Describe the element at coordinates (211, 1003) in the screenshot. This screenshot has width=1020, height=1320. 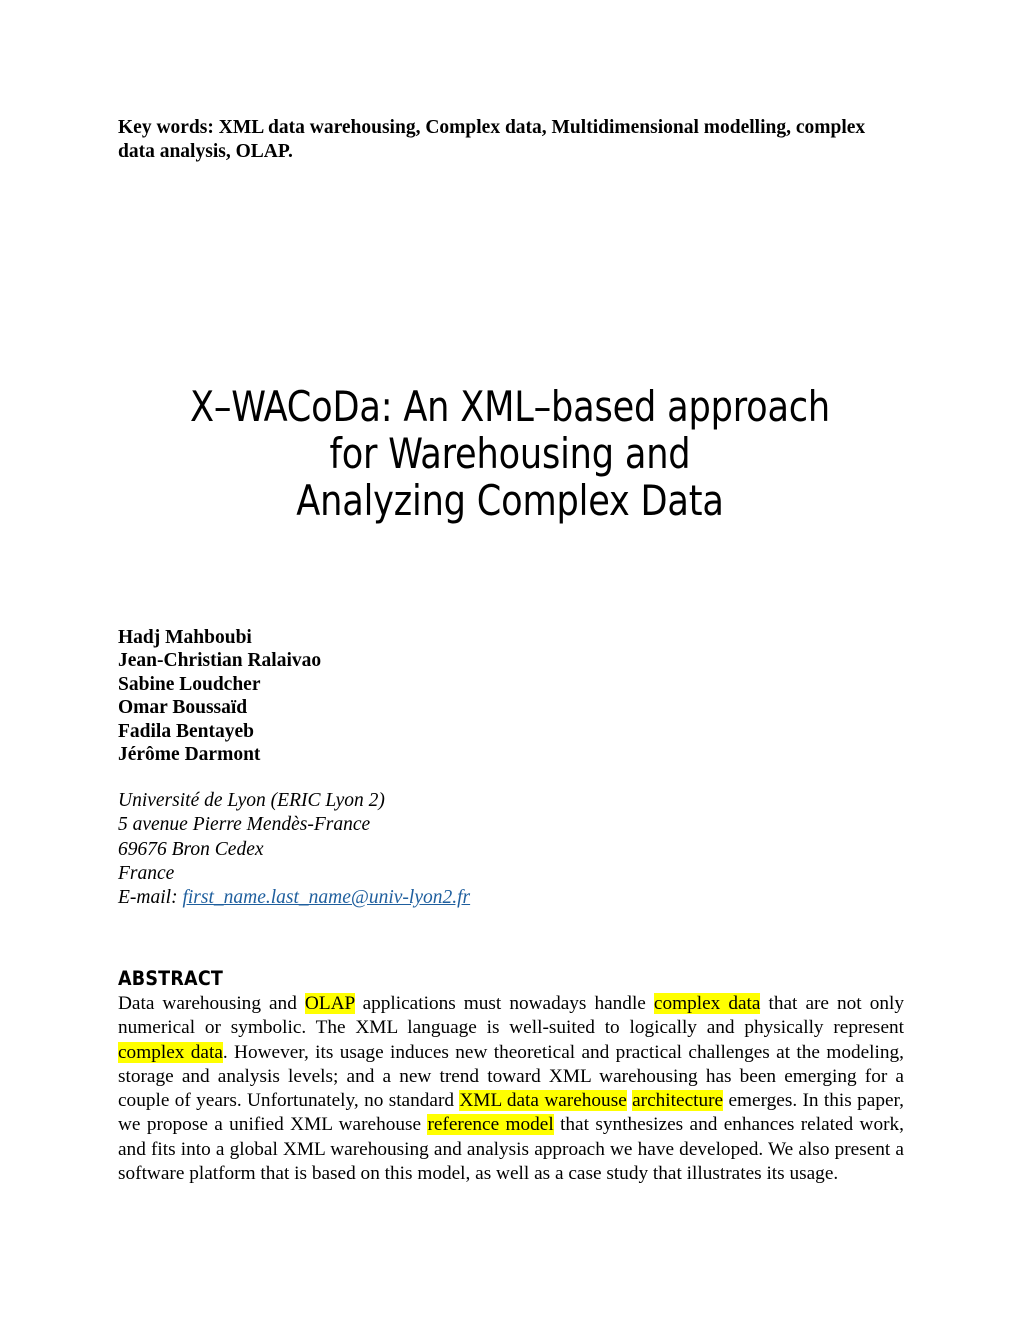
I see `abstract-text: Data warehousing and` at that location.